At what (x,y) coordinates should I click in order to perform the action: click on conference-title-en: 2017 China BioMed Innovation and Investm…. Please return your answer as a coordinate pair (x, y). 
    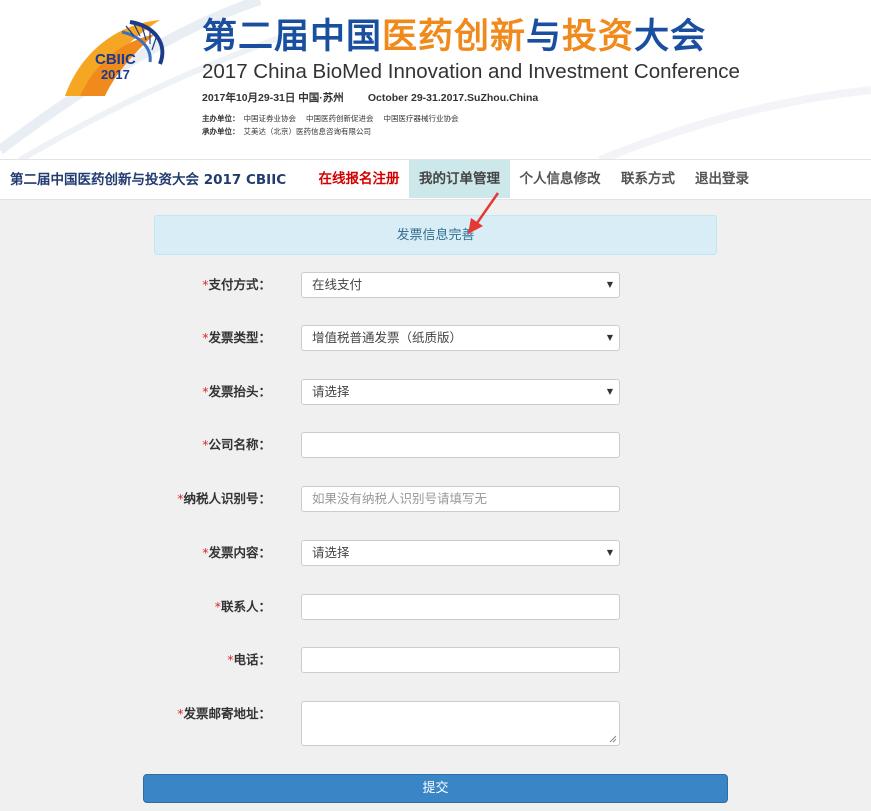
    Looking at the image, I should click on (471, 71).